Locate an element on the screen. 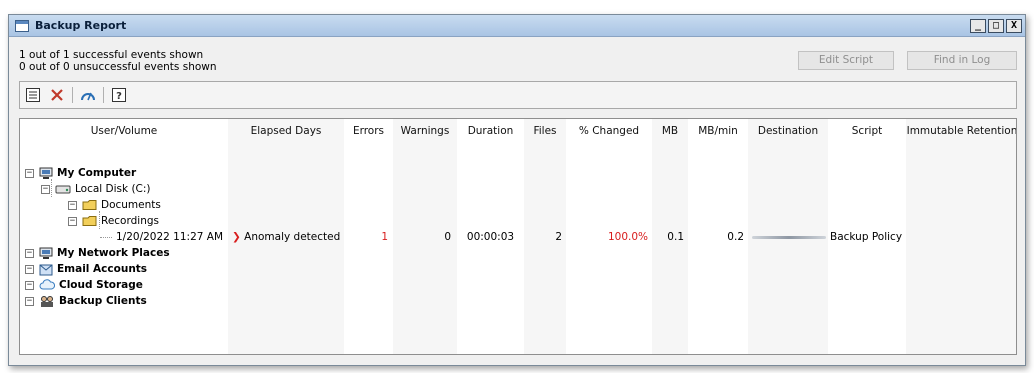 The height and width of the screenshot is (373, 1034). help-icon: ? is located at coordinates (119, 95).